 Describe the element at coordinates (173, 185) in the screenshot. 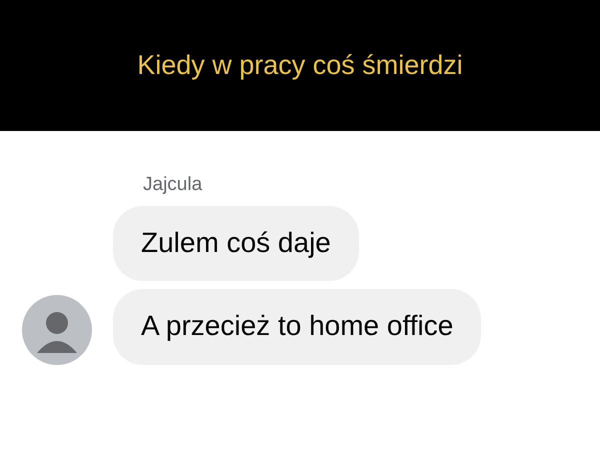

I see `sender-name: Jajcula` at that location.